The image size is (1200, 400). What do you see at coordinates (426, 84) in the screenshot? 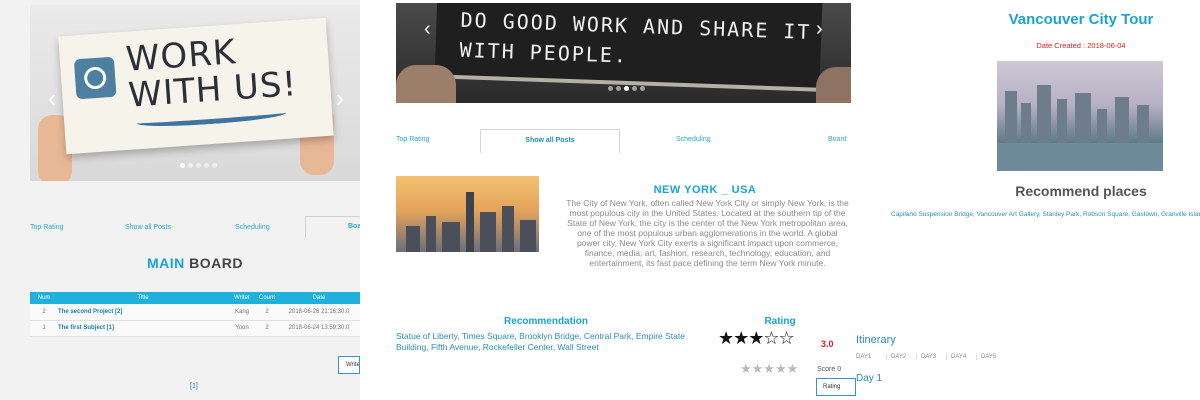
I see `hand-left` at bounding box center [426, 84].